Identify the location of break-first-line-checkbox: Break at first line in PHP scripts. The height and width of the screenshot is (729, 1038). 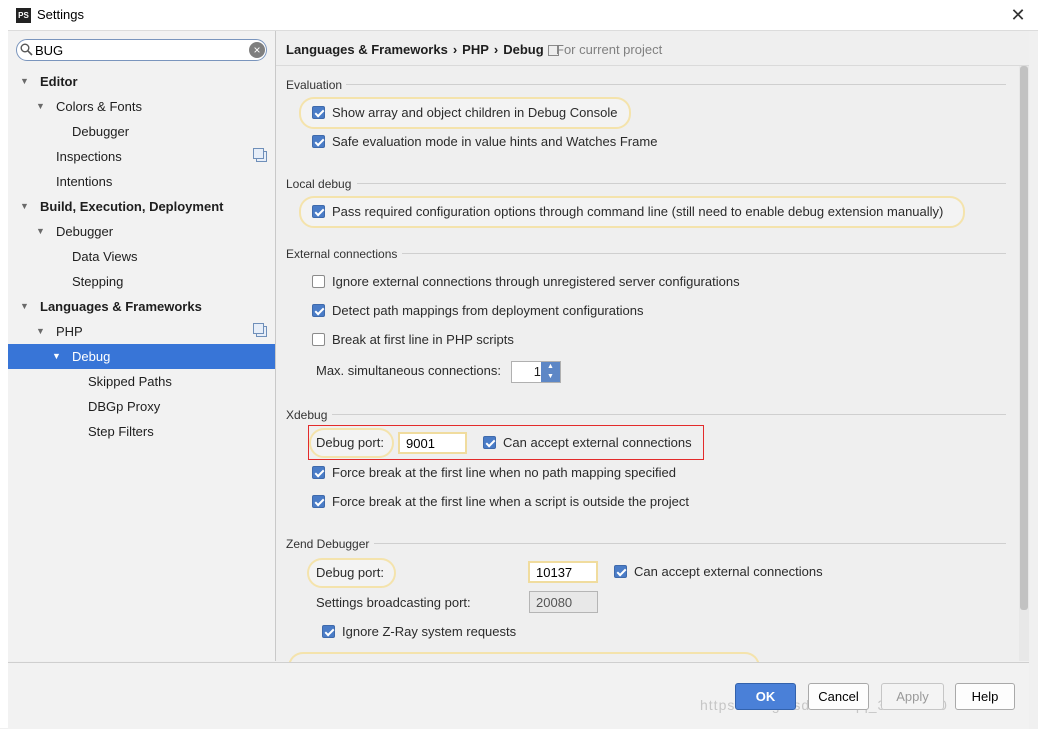
(417, 340).